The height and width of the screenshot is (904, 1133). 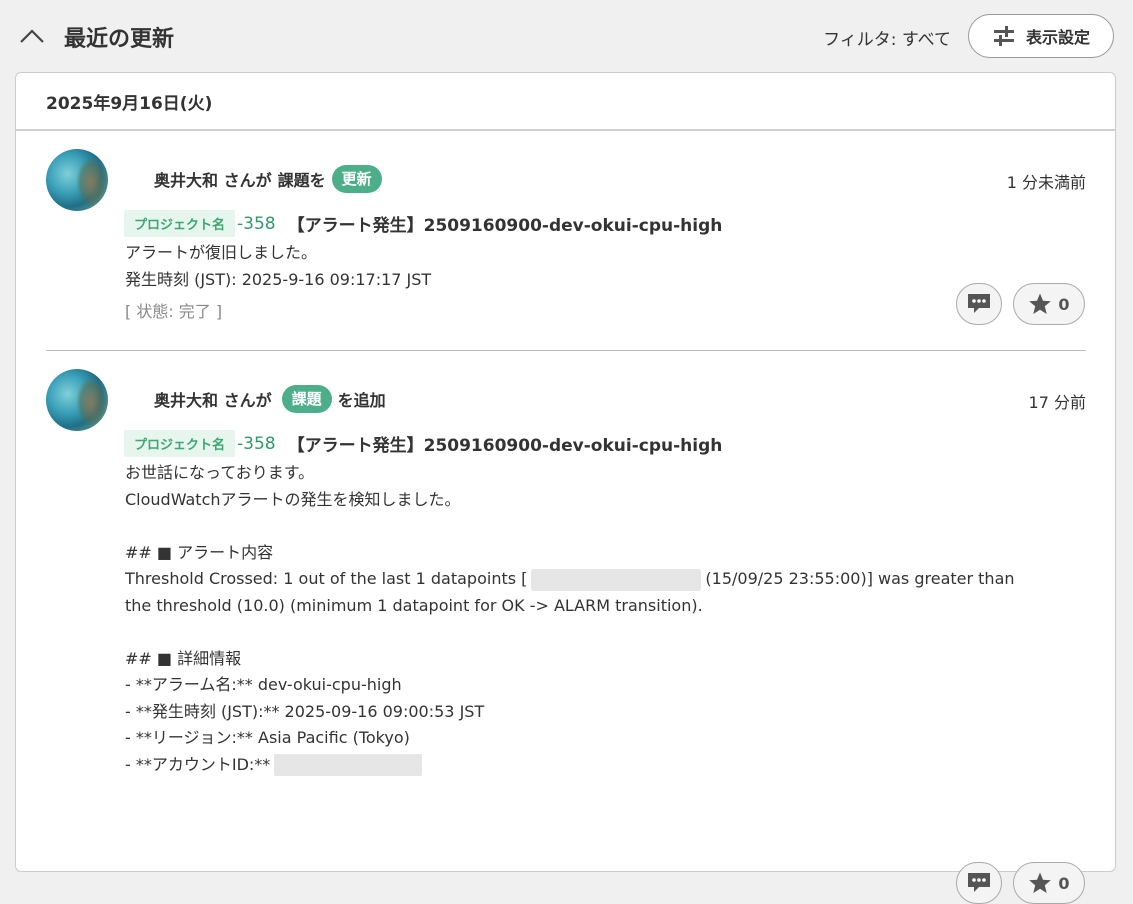 I want to click on body-fragment: (15/09/25 23:55:00)] was greater than, so click(x=860, y=578).